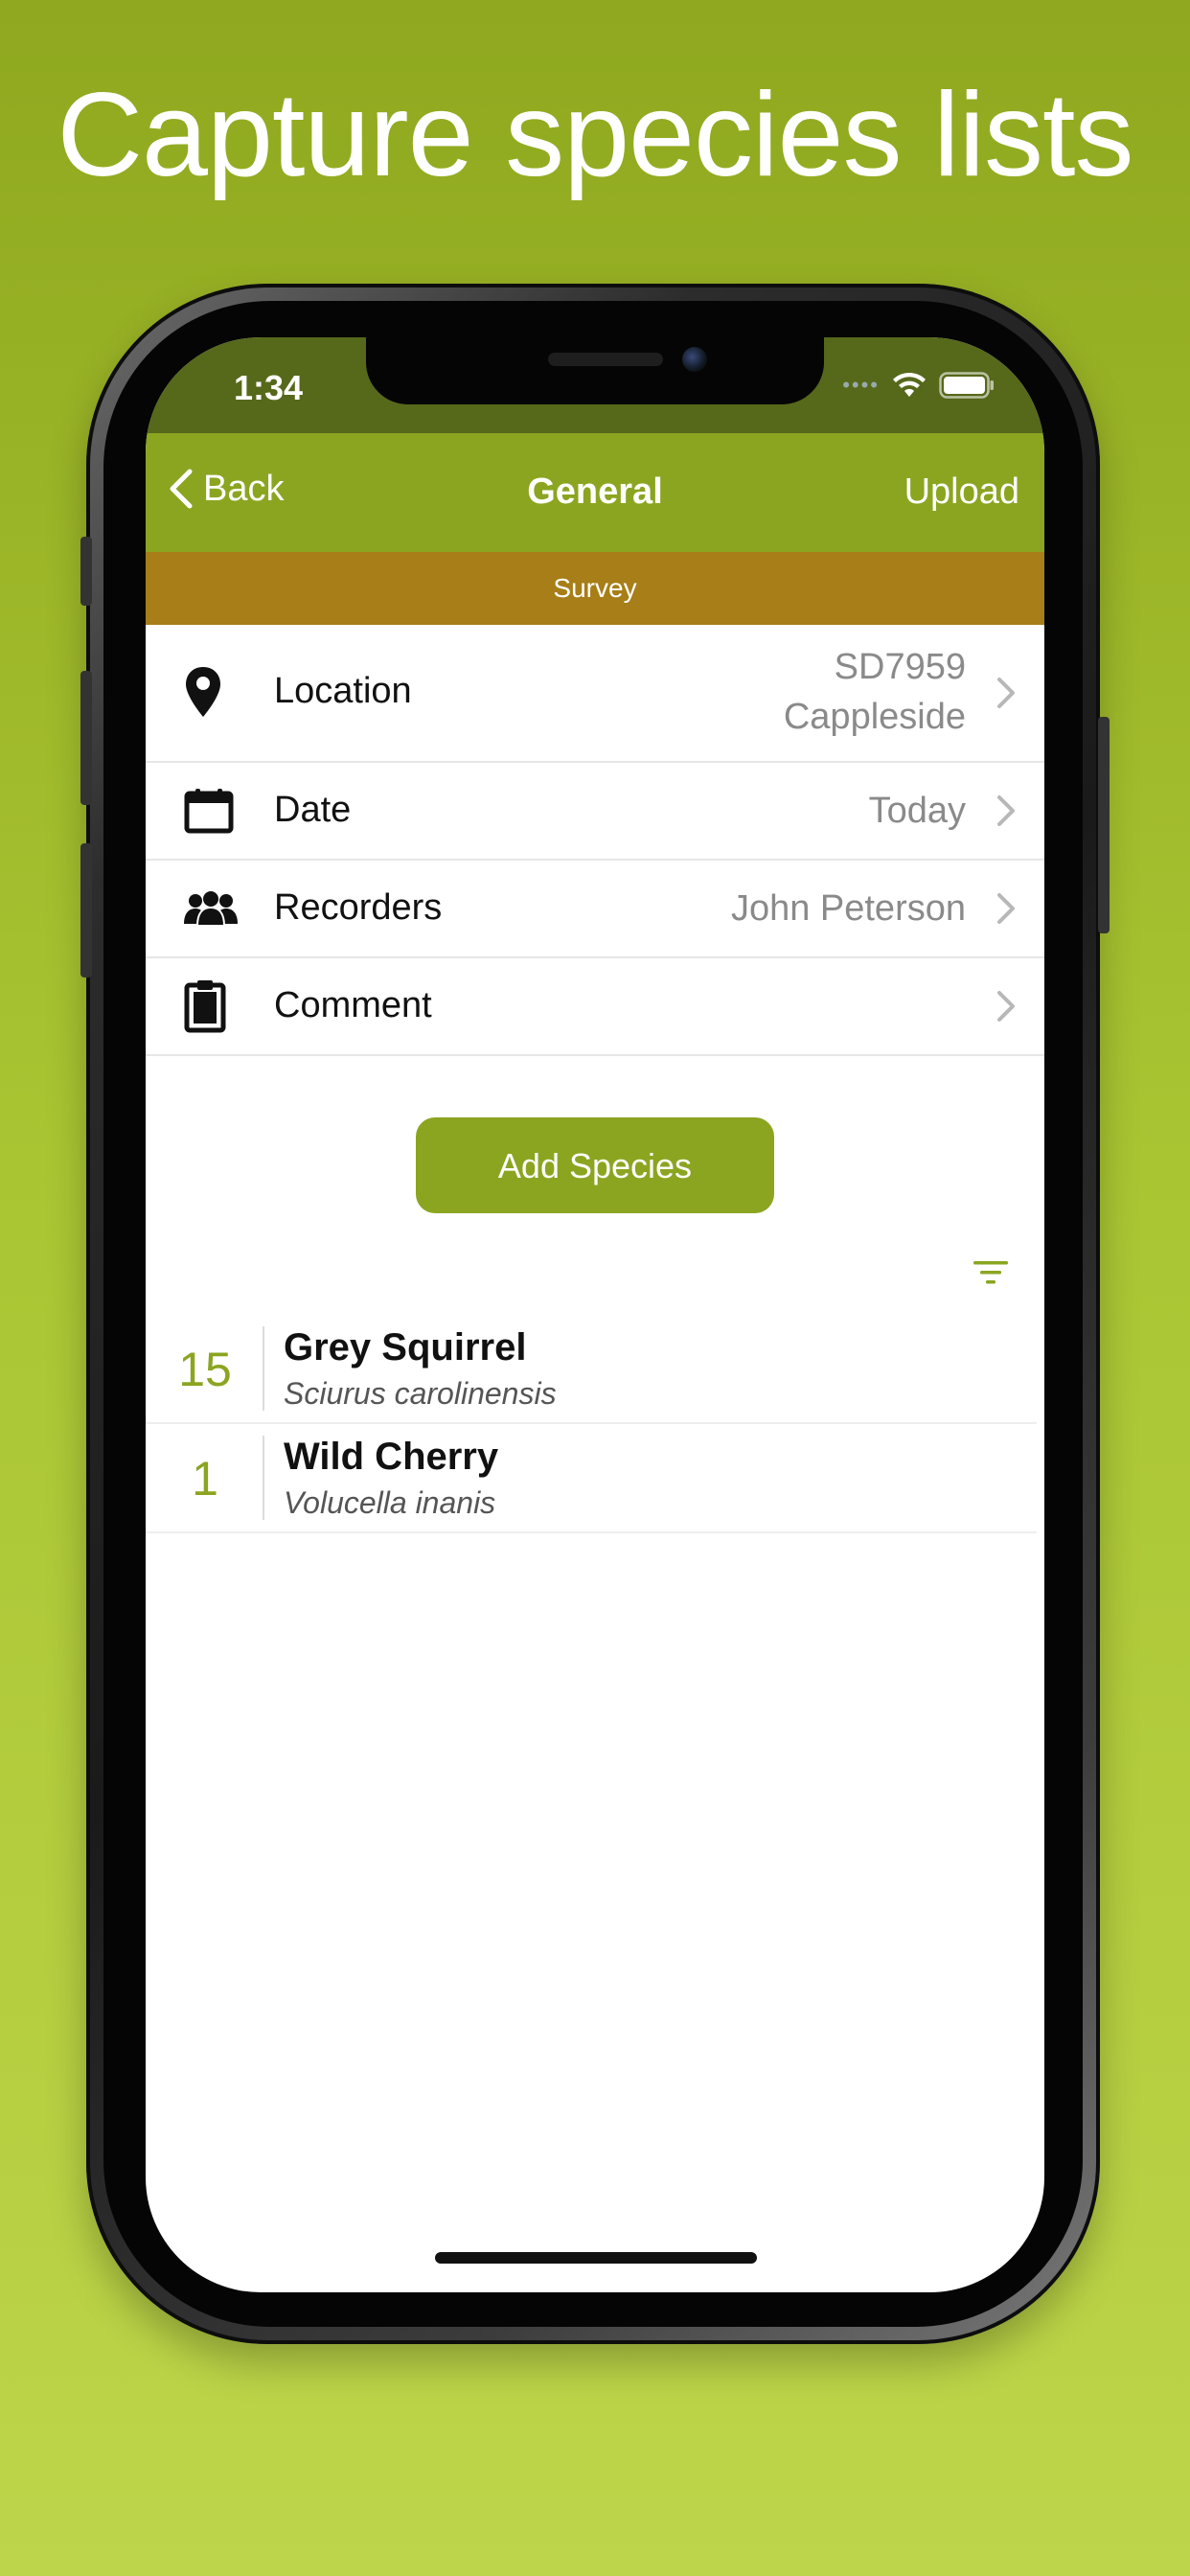  What do you see at coordinates (596, 2258) in the screenshot?
I see `home-indicator` at bounding box center [596, 2258].